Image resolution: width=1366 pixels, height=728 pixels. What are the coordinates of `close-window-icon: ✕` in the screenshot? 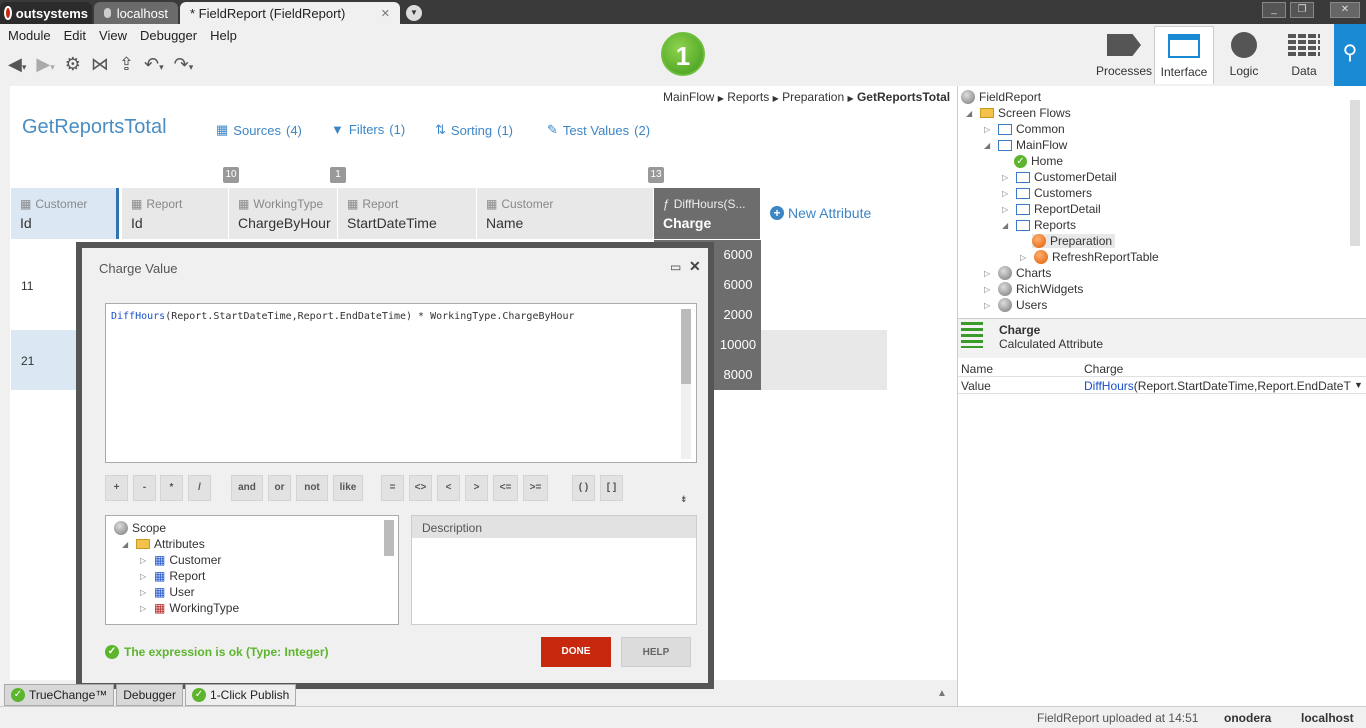 It's located at (1345, 10).